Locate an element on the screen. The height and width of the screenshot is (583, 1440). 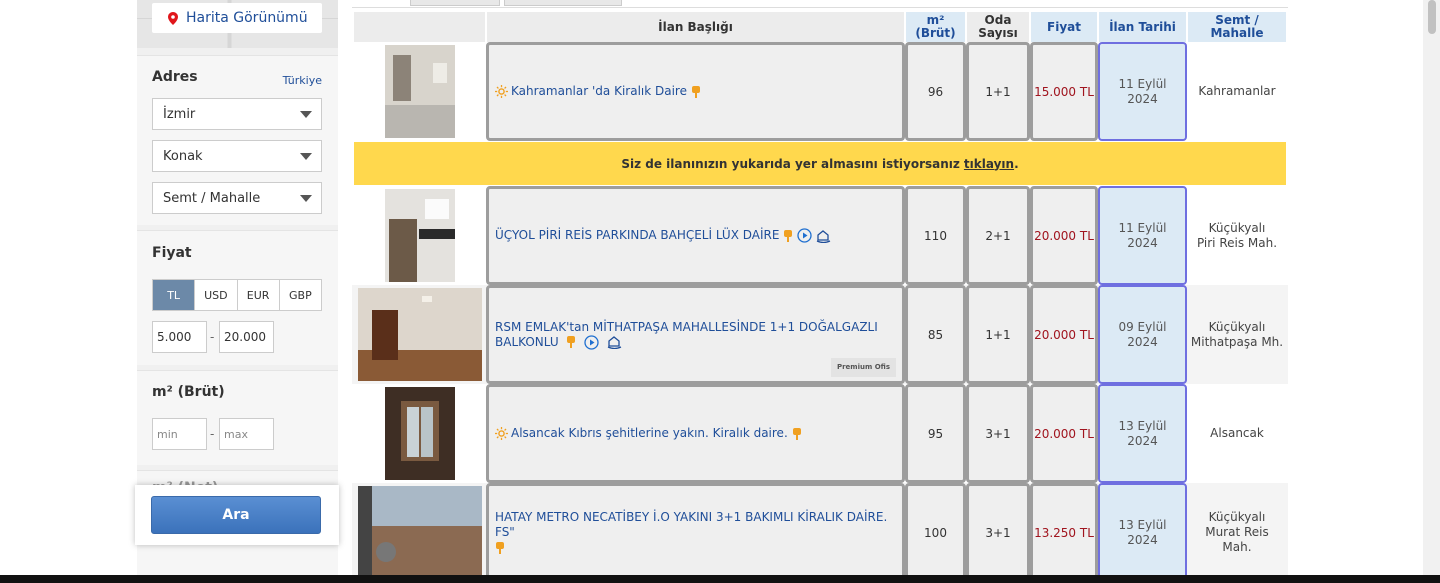
map-view-button: Harita Görünümü is located at coordinates (237, 18).